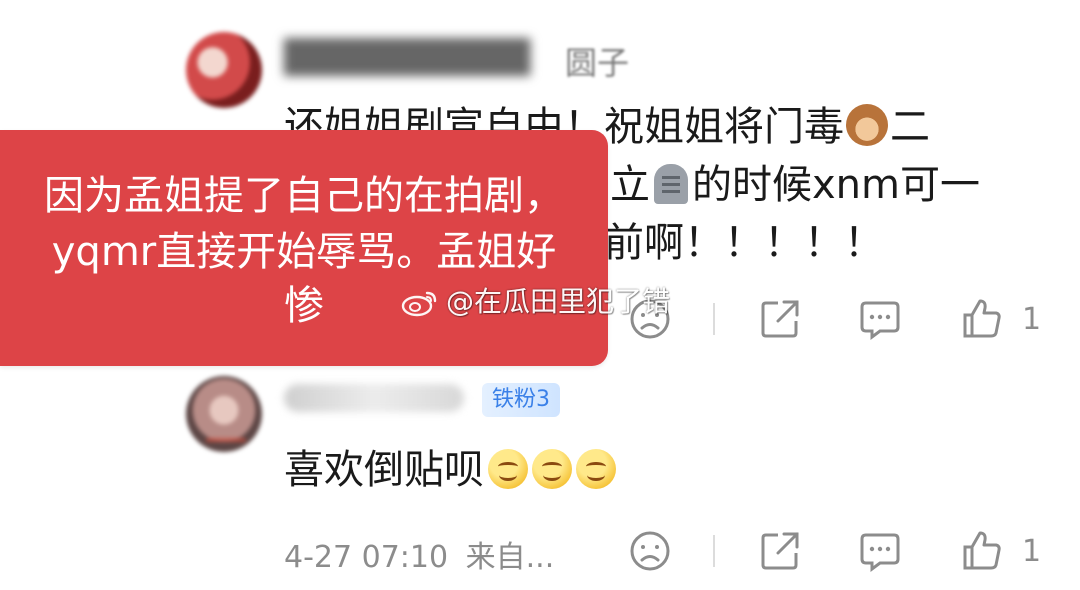  I want to click on comment-text-line: 前啊！！！！！, so click(744, 243).